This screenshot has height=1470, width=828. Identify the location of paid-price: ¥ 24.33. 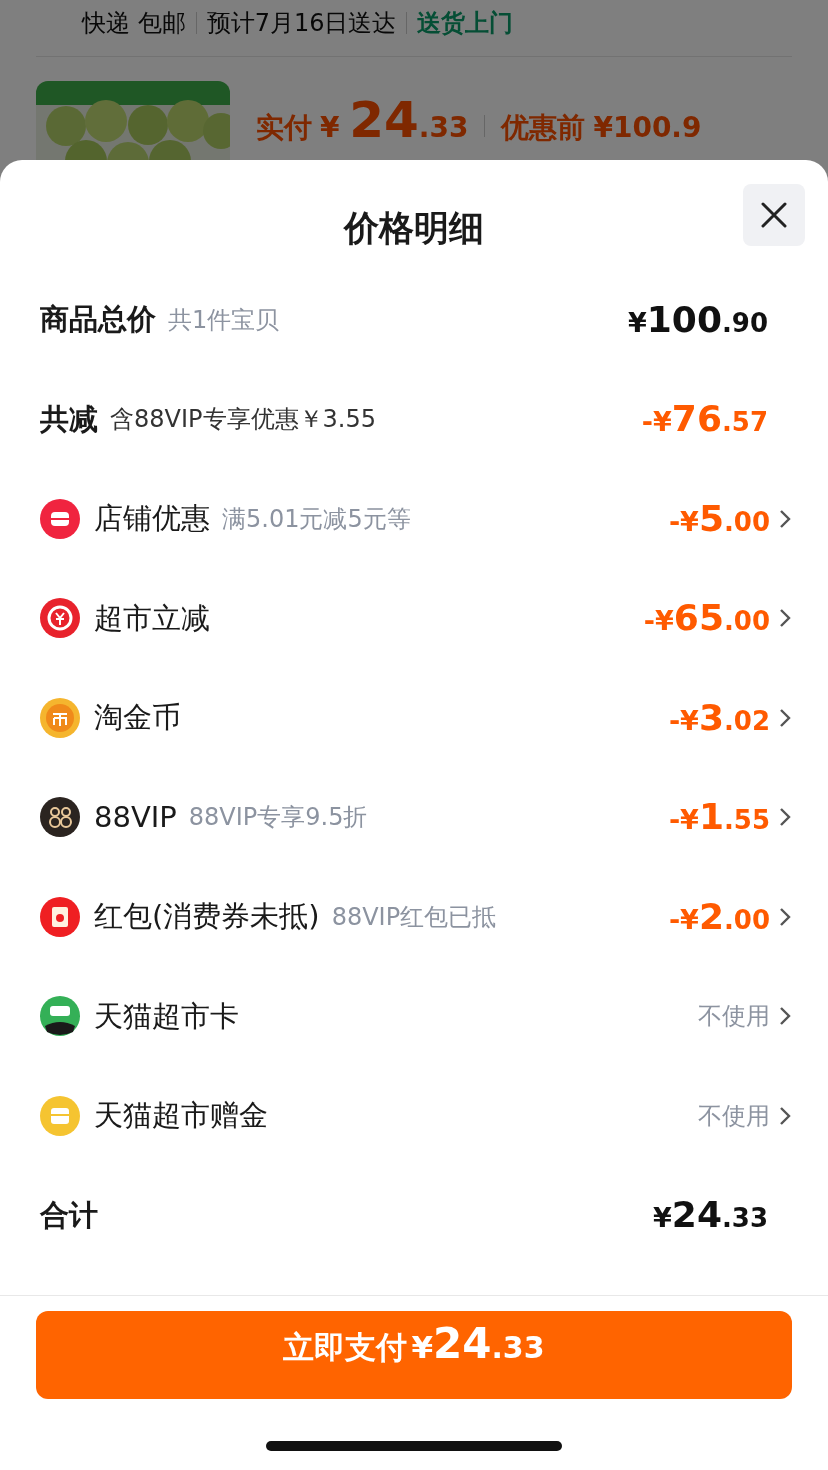
(394, 120).